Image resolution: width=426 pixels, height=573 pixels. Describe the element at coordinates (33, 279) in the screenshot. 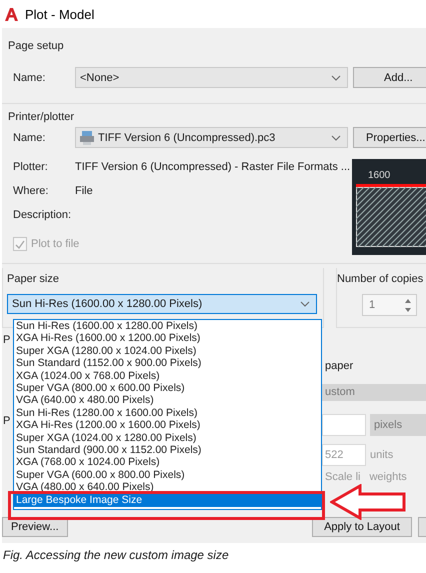

I see `group-heading: Paper size` at that location.